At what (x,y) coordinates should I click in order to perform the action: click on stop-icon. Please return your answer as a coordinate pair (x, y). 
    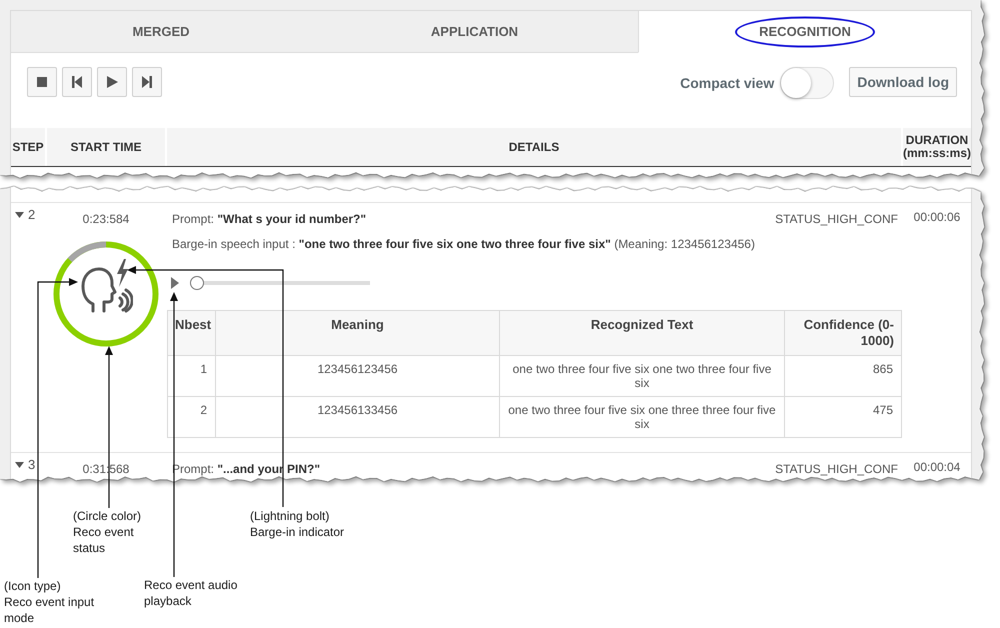
    Looking at the image, I should click on (42, 82).